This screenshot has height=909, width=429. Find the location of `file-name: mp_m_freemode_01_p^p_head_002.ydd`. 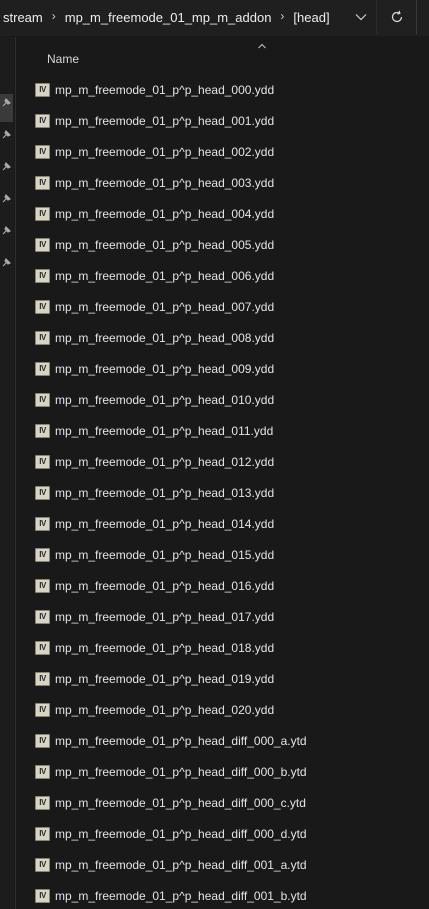

file-name: mp_m_freemode_01_p^p_head_002.ydd is located at coordinates (164, 152).